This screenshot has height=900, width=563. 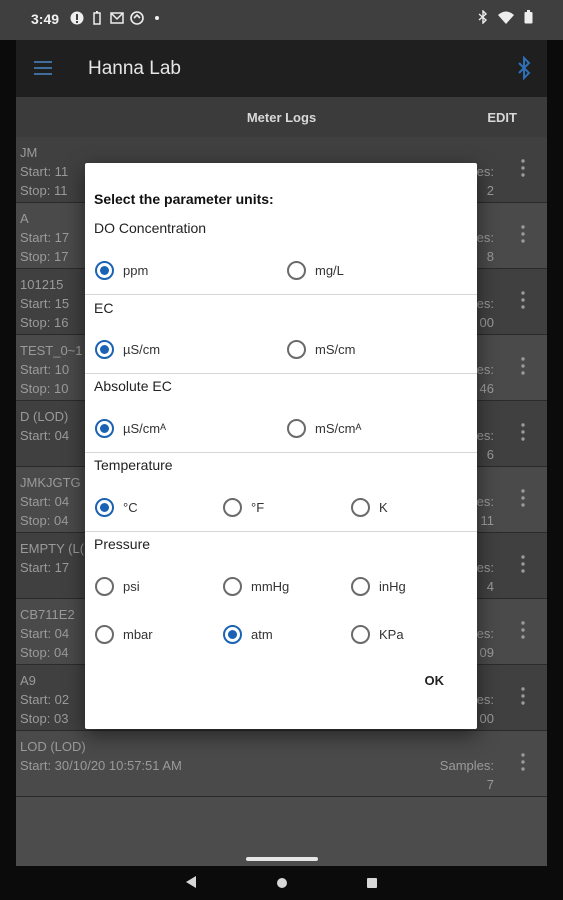 I want to click on log-samples-label: Samples:, so click(x=466, y=765).